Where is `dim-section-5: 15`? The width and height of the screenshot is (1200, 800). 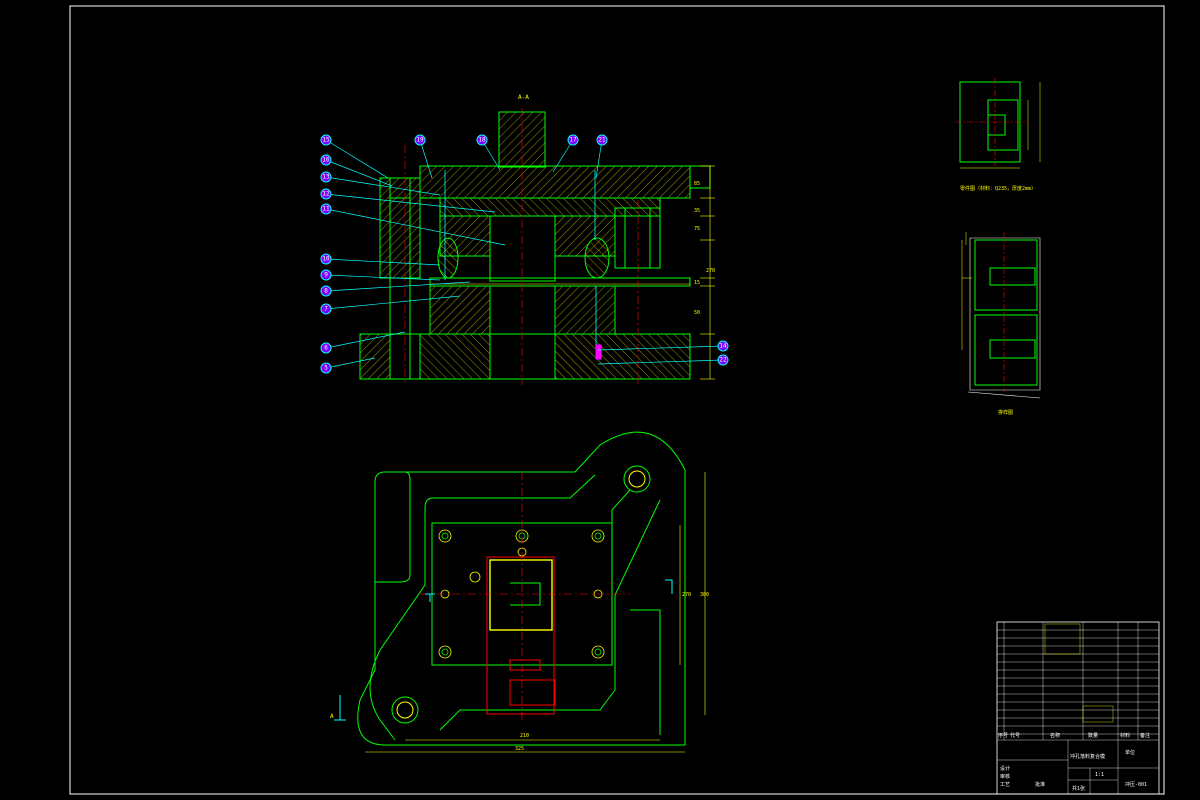 dim-section-5: 15 is located at coordinates (697, 283).